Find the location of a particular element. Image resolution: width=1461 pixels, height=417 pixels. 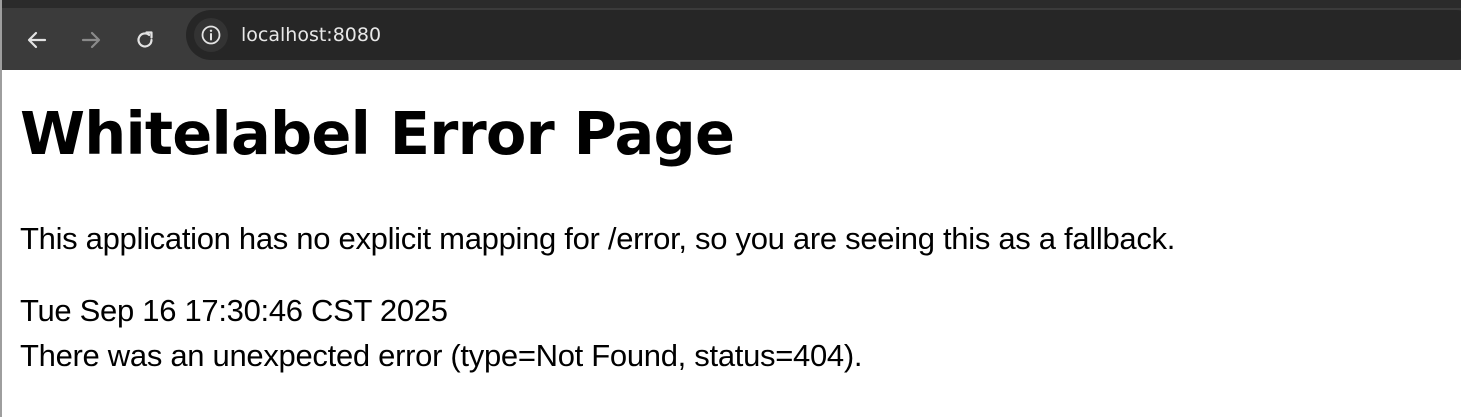

back-button is located at coordinates (37, 40).